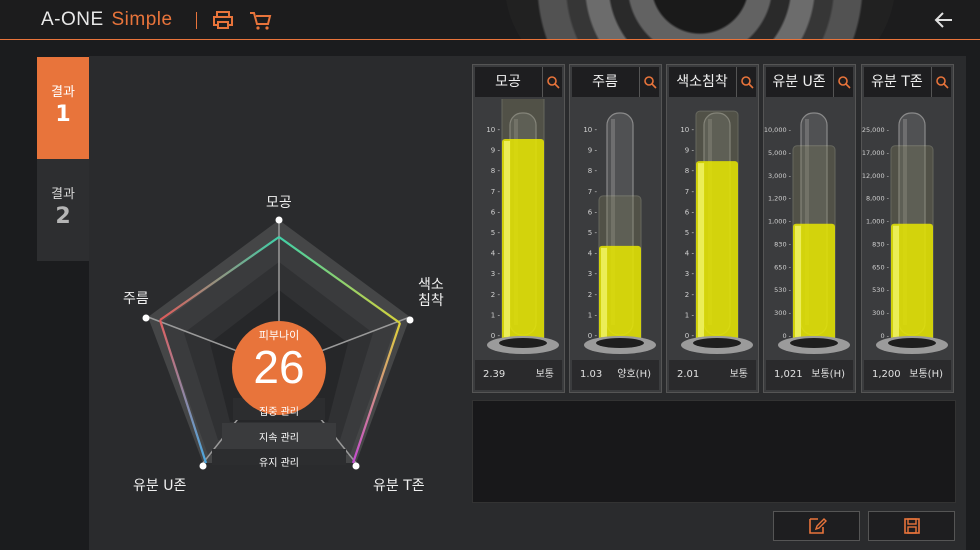 The image size is (980, 550). What do you see at coordinates (203, 466) in the screenshot?
I see `radar-point-uzone` at bounding box center [203, 466].